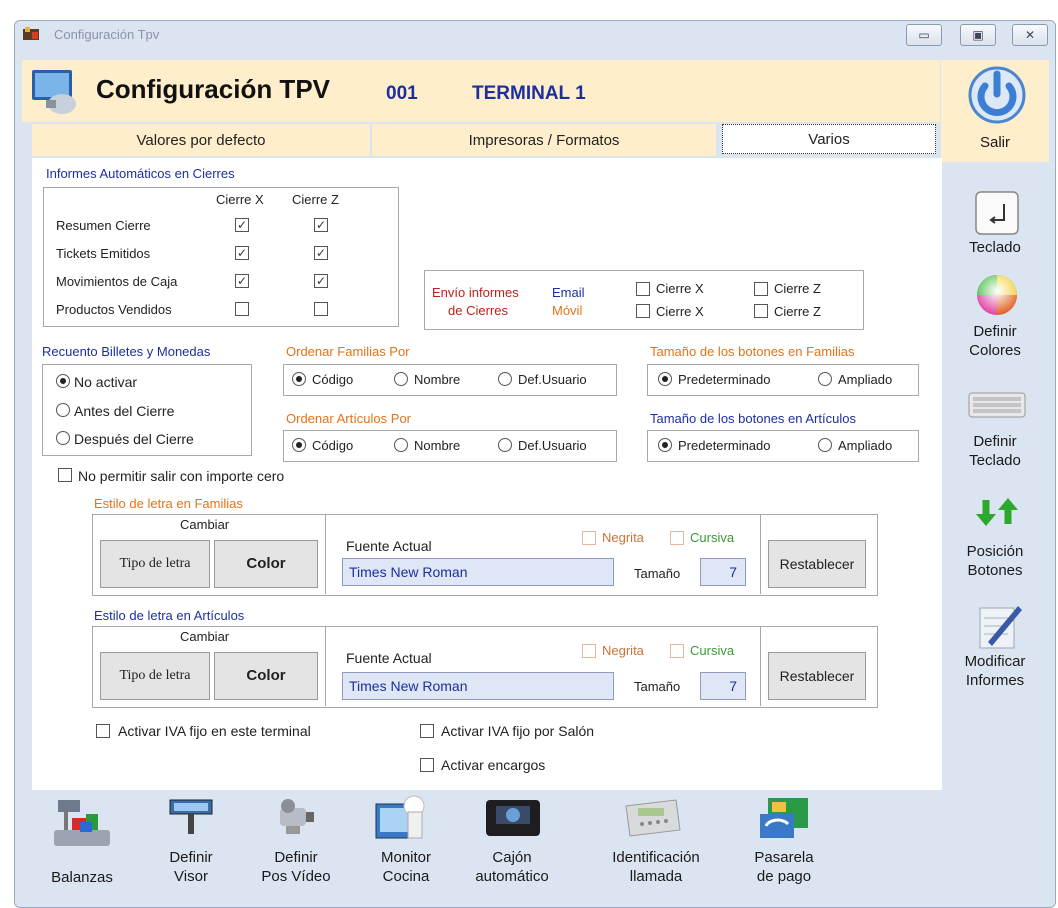  I want to click on video-camera-icon, so click(295, 818).